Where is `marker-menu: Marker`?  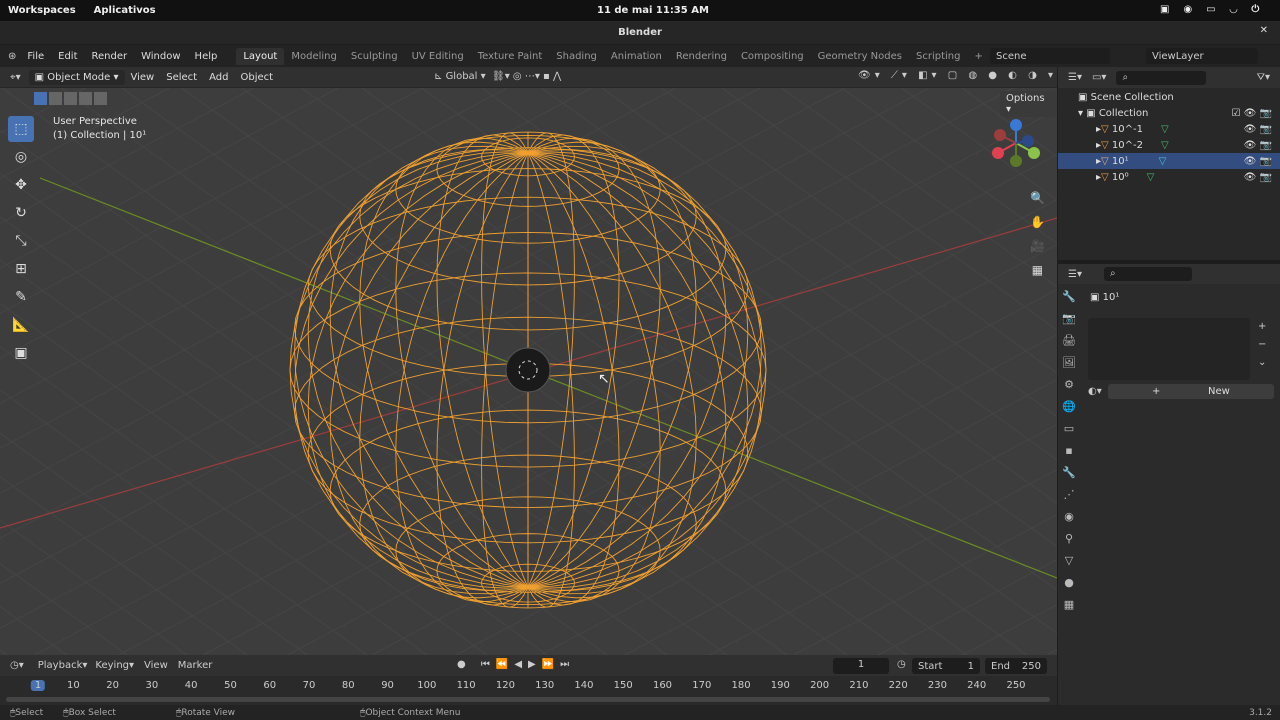
marker-menu: Marker is located at coordinates (195, 665).